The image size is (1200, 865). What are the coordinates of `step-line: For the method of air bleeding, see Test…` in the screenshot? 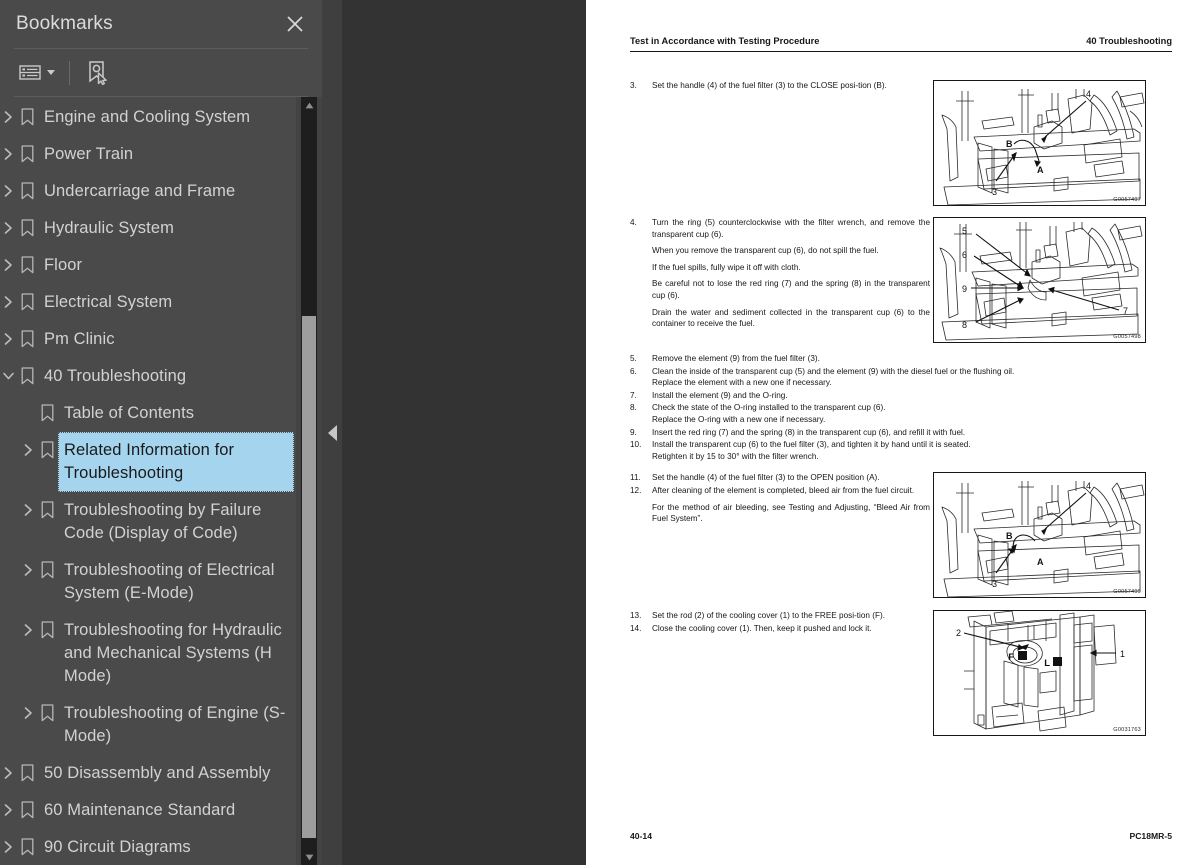 It's located at (791, 513).